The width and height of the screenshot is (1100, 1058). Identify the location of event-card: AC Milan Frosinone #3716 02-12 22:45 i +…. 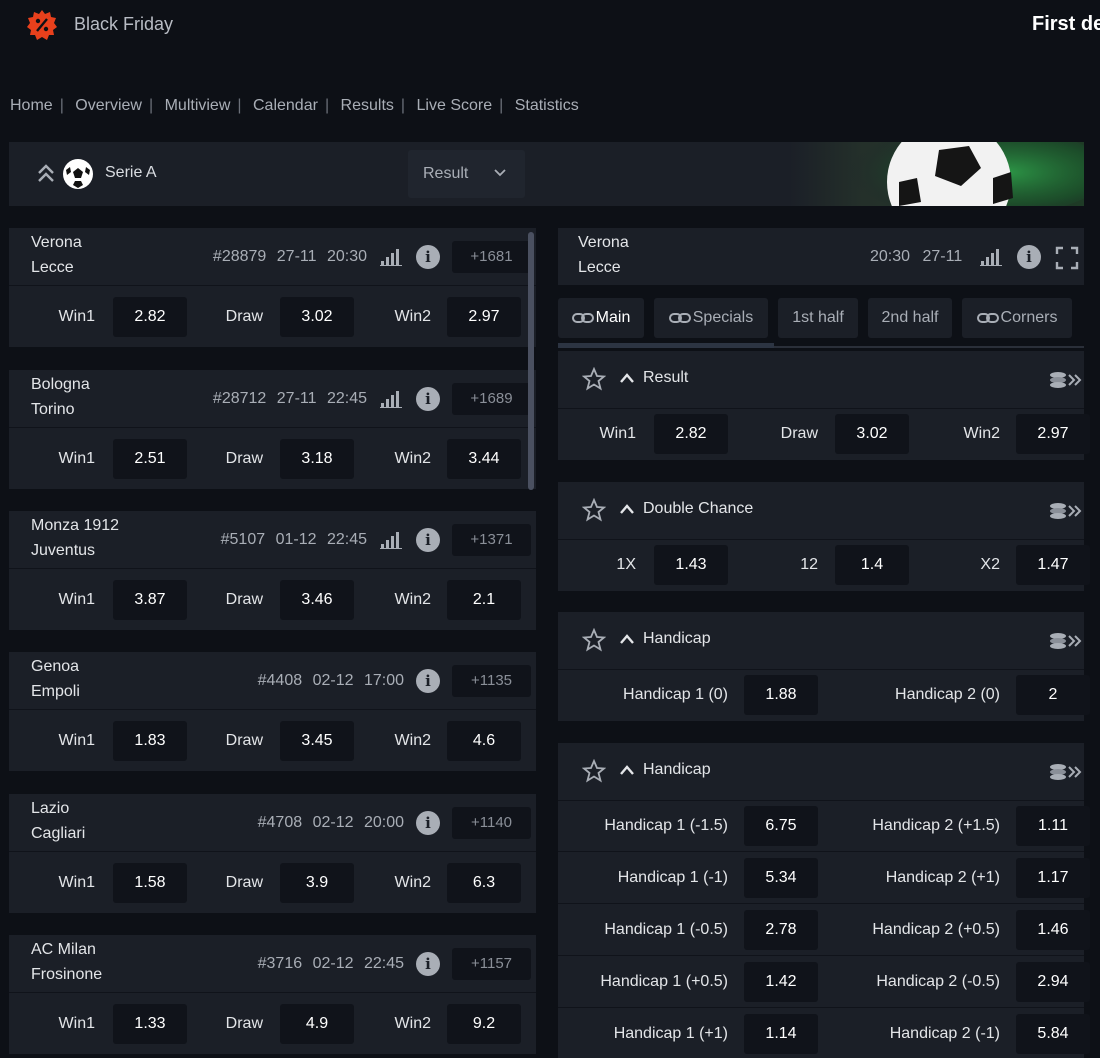
(272, 994).